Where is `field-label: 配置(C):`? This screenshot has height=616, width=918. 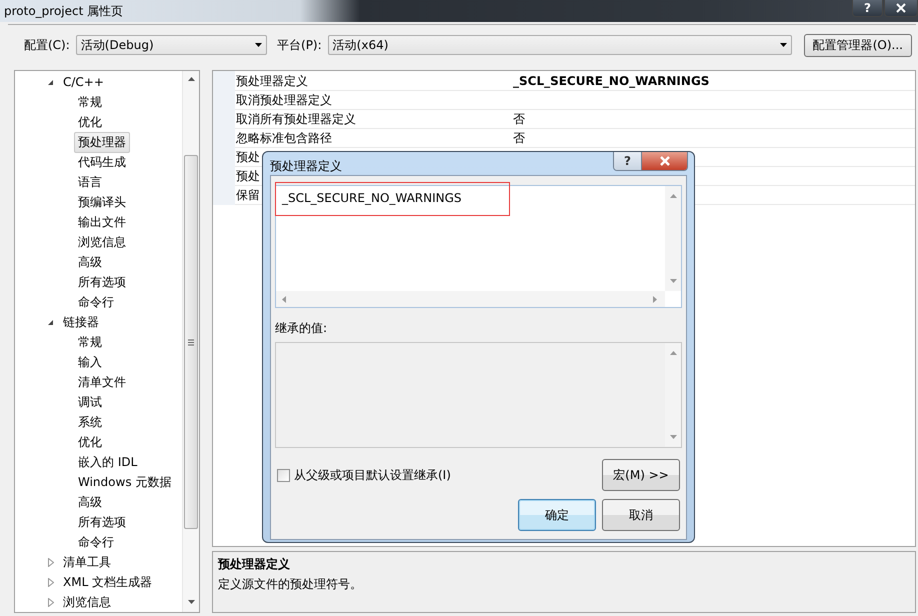
field-label: 配置(C): is located at coordinates (47, 45).